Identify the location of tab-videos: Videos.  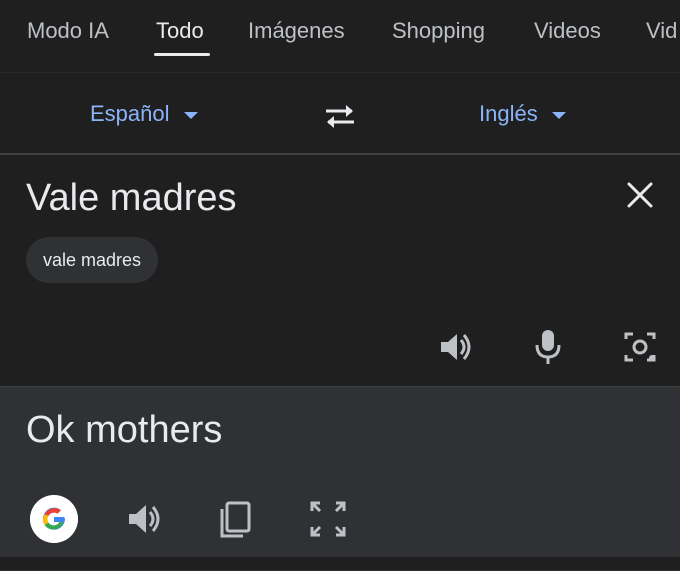
(567, 31).